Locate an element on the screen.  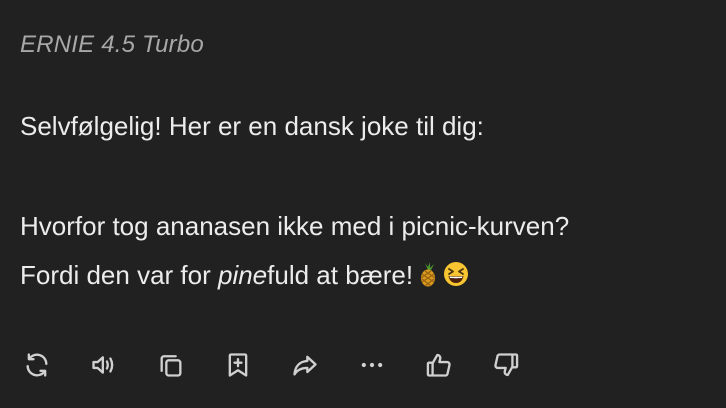
thumbs-up-icon is located at coordinates (438, 365).